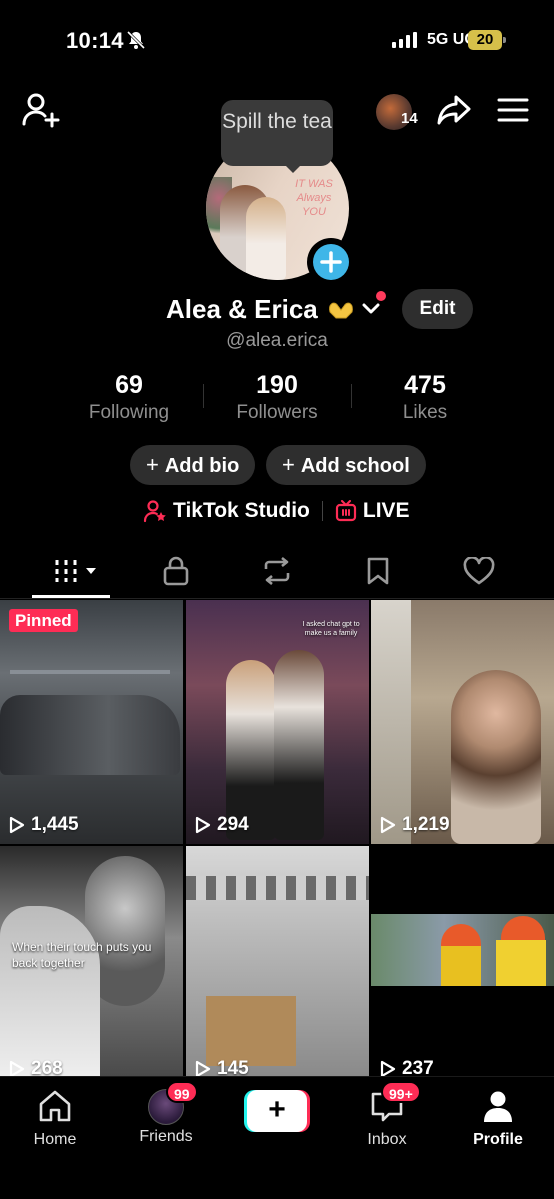 The height and width of the screenshot is (1199, 554). I want to click on view-count: 1,445, so click(44, 825).